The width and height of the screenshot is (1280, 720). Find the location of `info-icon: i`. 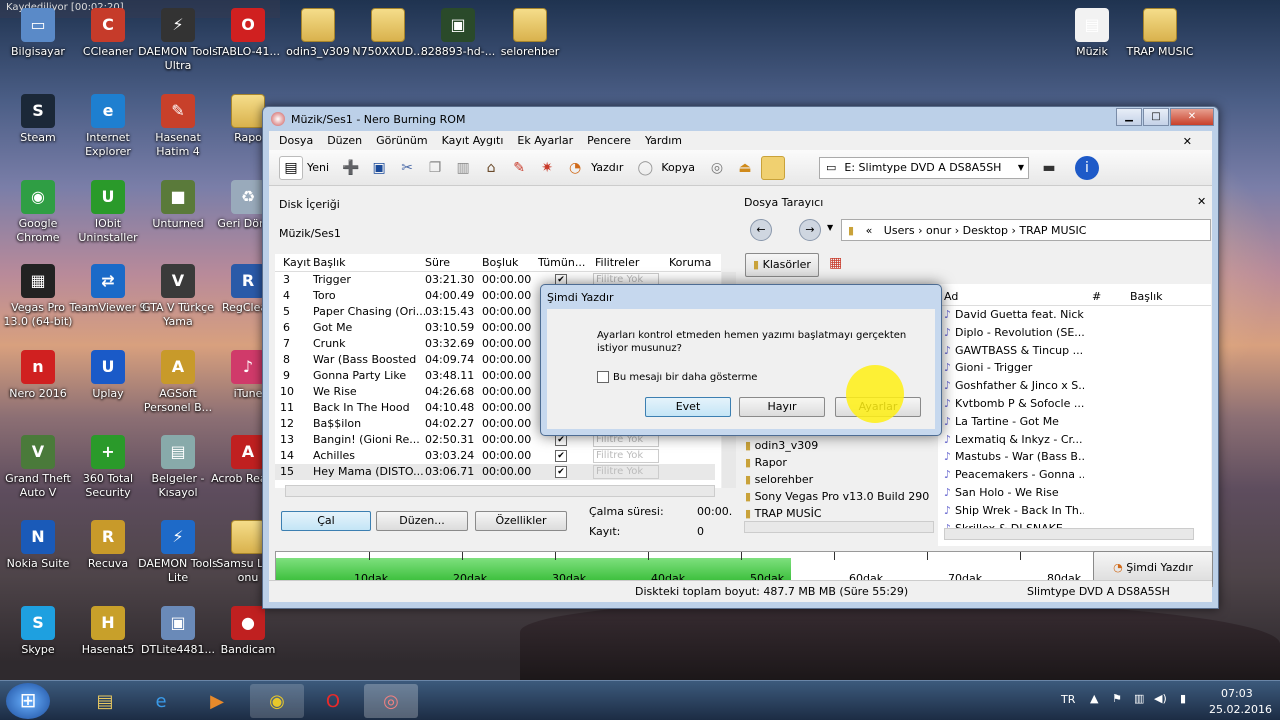

info-icon: i is located at coordinates (1086, 167).